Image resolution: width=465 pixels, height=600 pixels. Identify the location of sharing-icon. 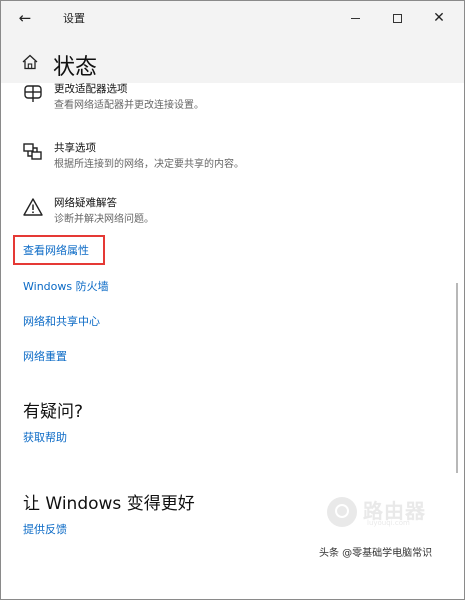
(32, 151).